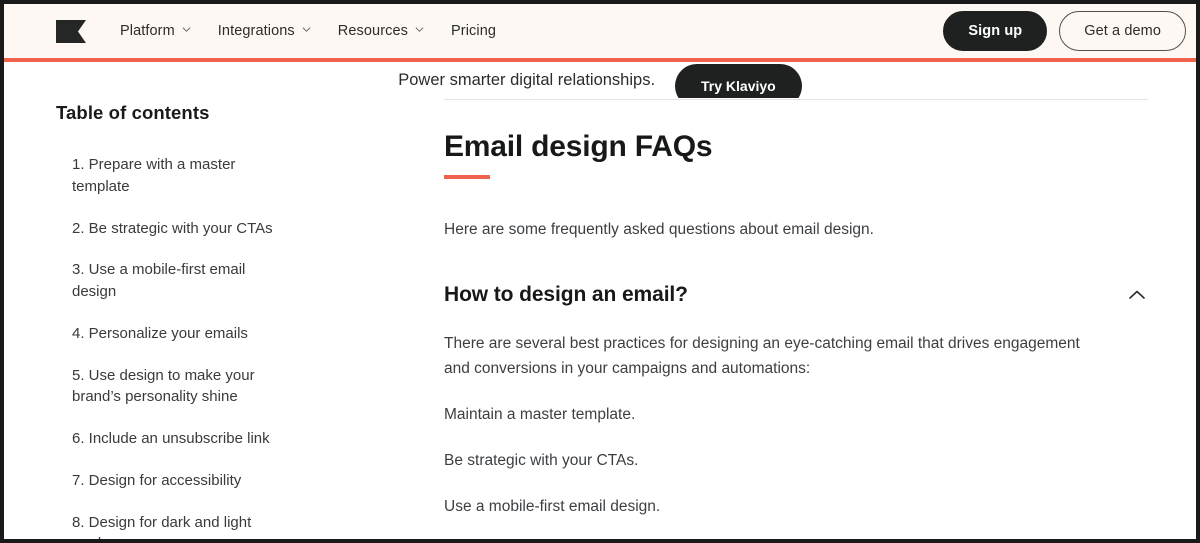 The width and height of the screenshot is (1200, 543). What do you see at coordinates (179, 281) in the screenshot?
I see `toc-item-3: 3. Use a mobile-first email design` at bounding box center [179, 281].